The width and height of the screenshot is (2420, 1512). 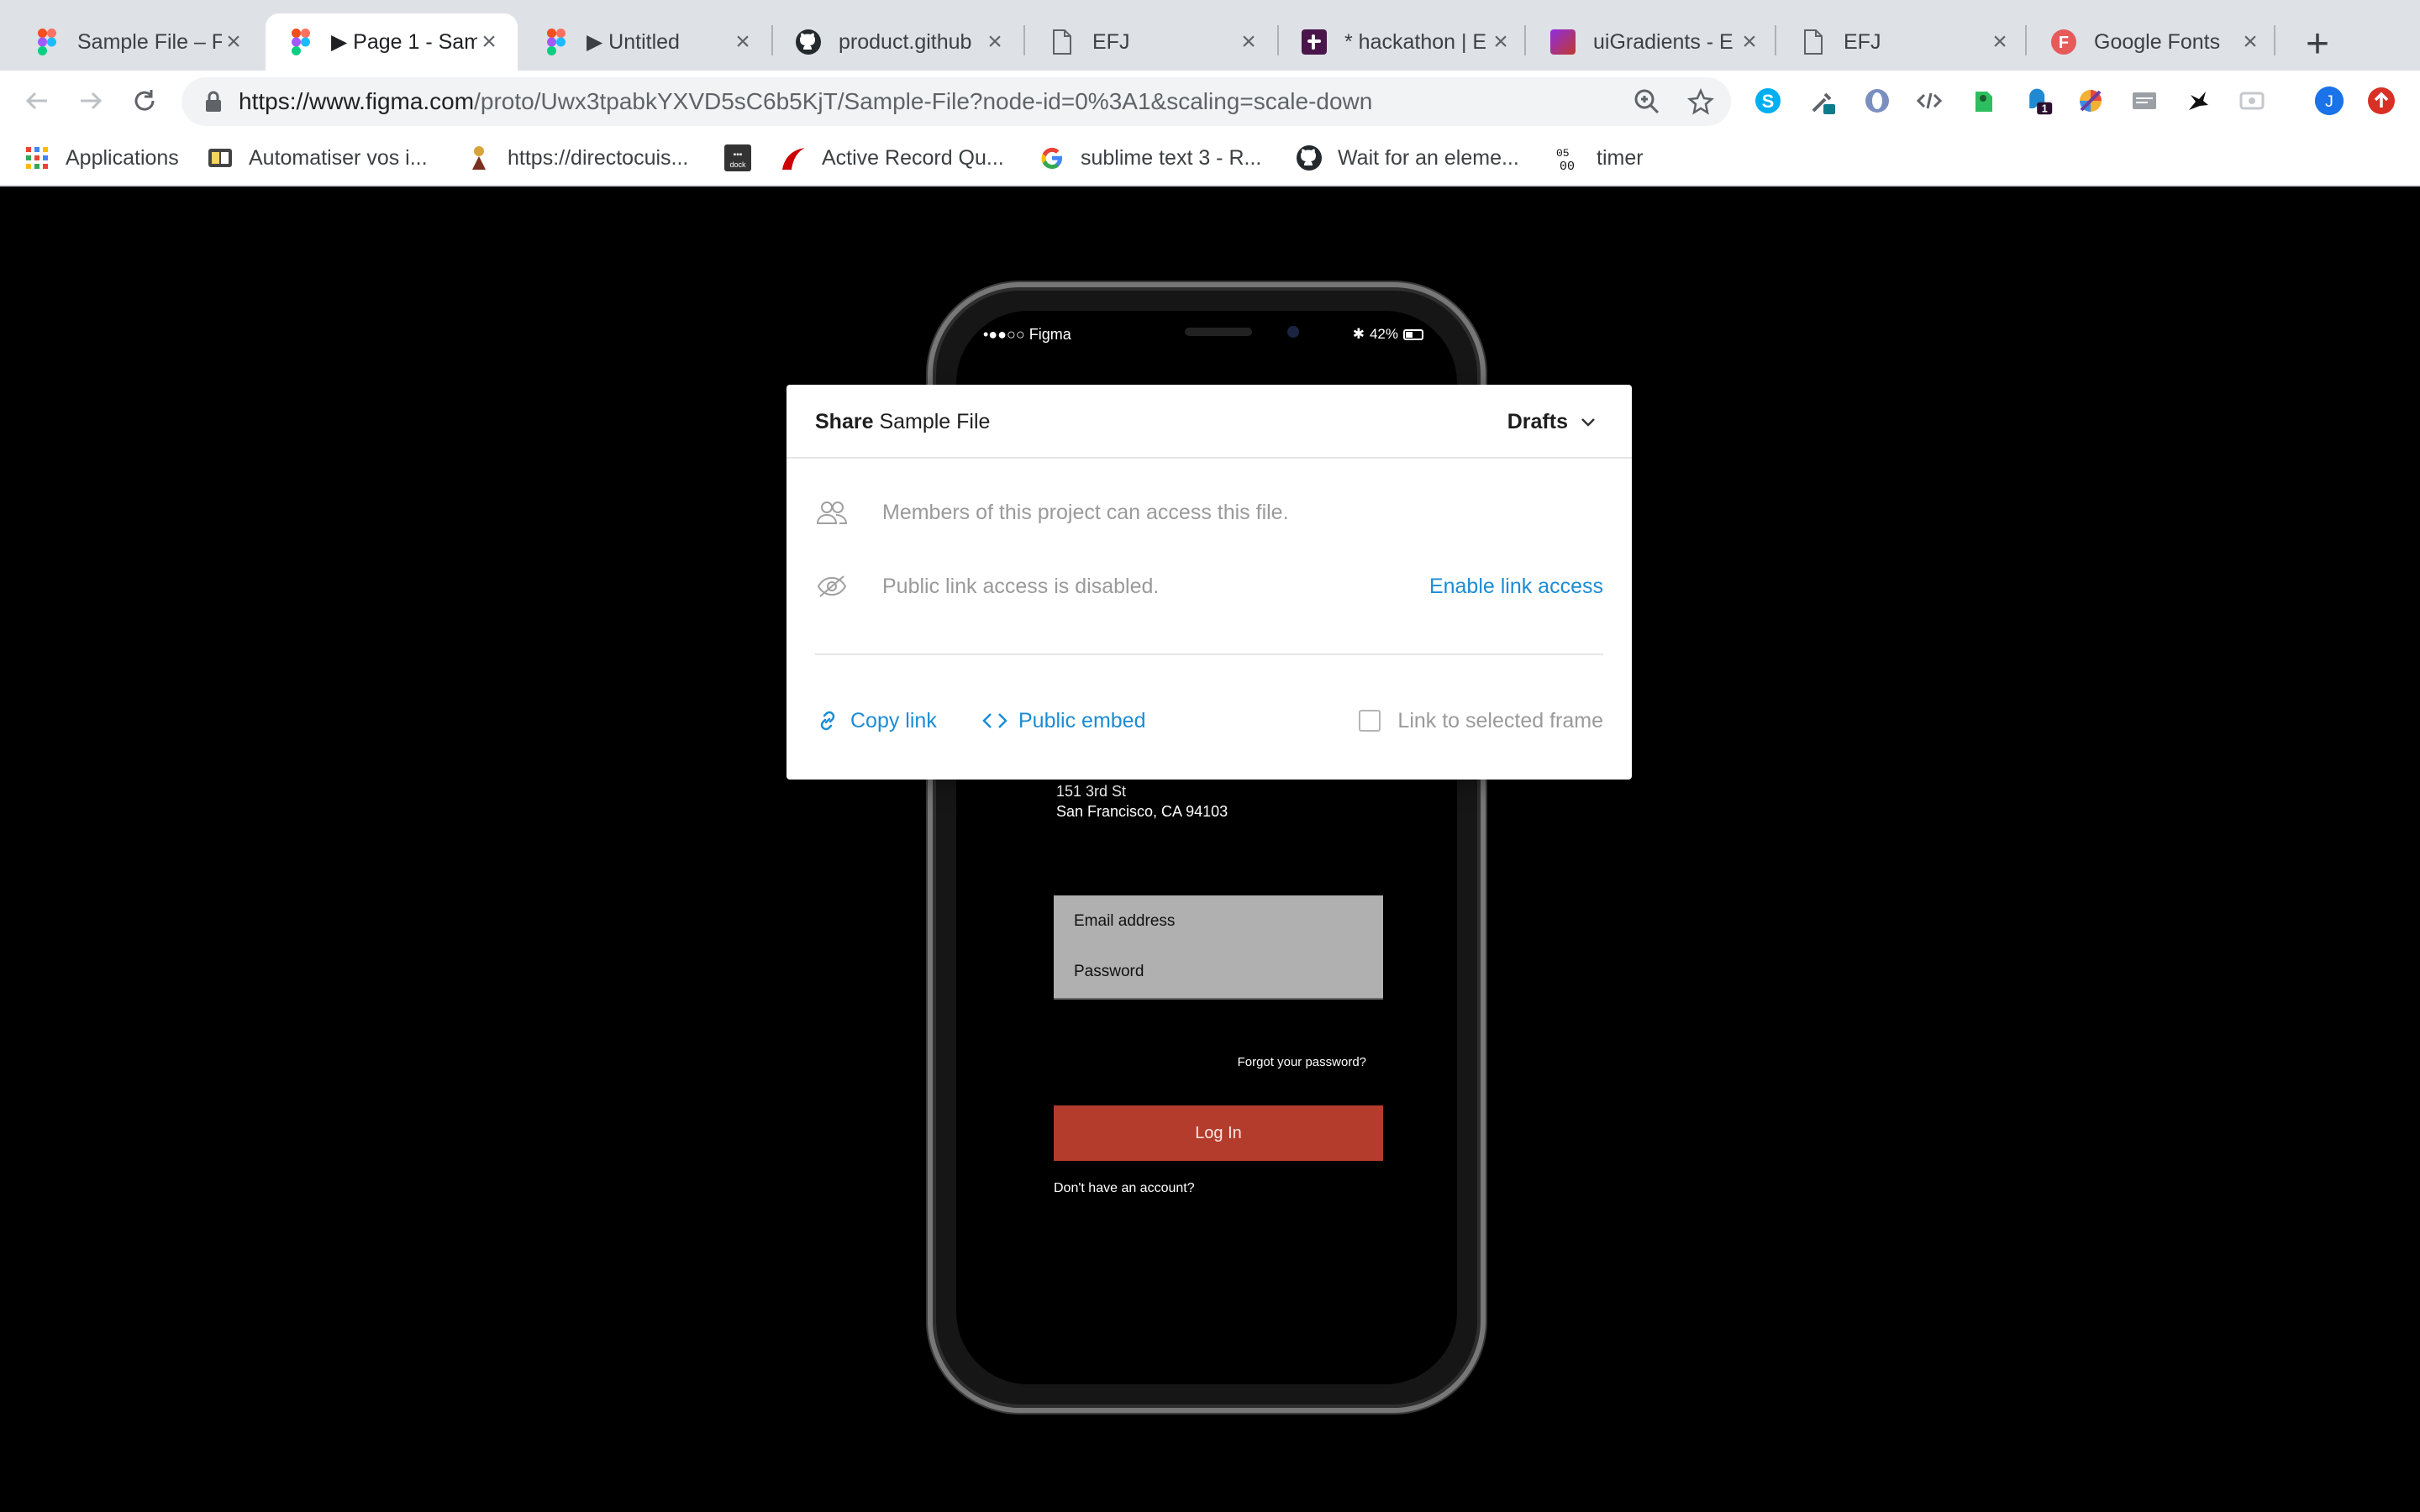 What do you see at coordinates (404, 42) in the screenshot?
I see `tab-title: ▶ Page 1 - Sam` at bounding box center [404, 42].